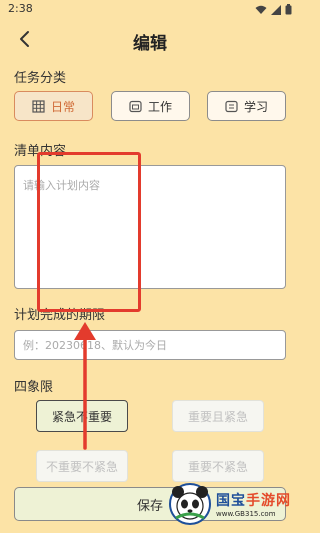 Image resolution: width=320 pixels, height=533 pixels. What do you see at coordinates (85, 386) in the screenshot?
I see `annotation-arrow-icon` at bounding box center [85, 386].